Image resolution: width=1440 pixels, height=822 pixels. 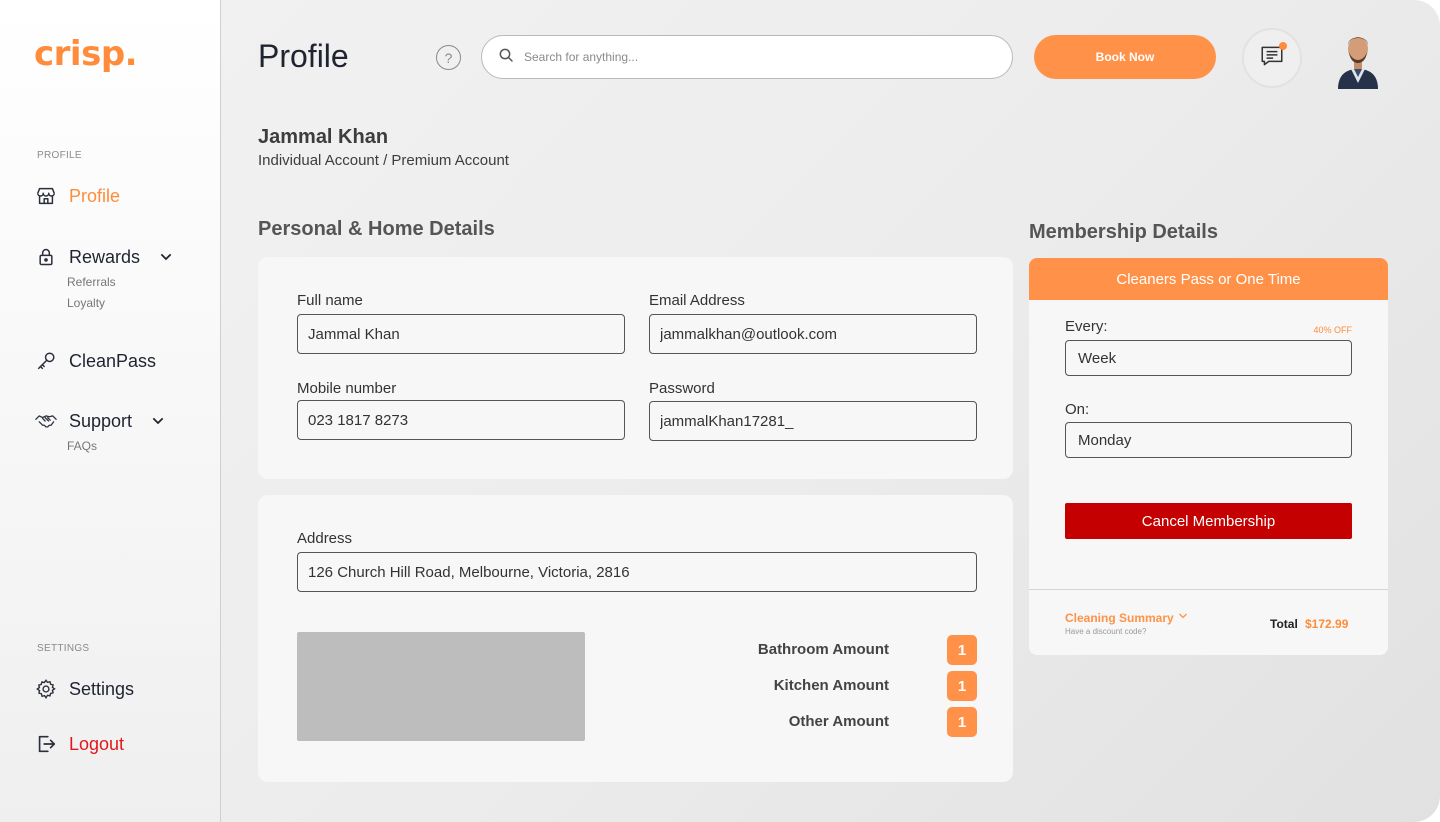 I want to click on sidebar-item-cleanpass: CleanPass, so click(x=95, y=361).